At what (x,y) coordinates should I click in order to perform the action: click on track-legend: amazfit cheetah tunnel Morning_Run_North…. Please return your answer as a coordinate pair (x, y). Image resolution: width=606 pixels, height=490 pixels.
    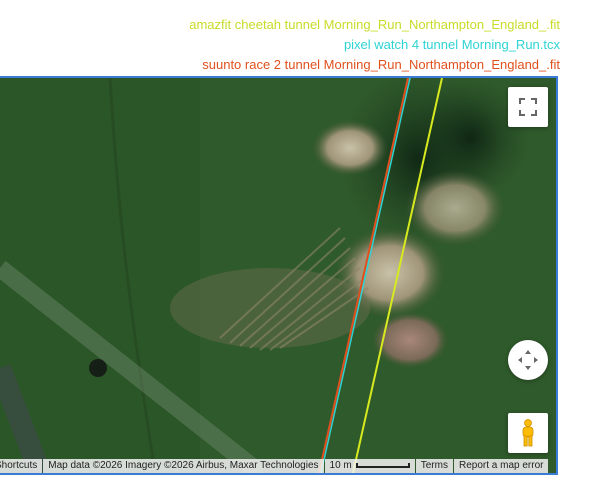
    Looking at the image, I should click on (300, 37).